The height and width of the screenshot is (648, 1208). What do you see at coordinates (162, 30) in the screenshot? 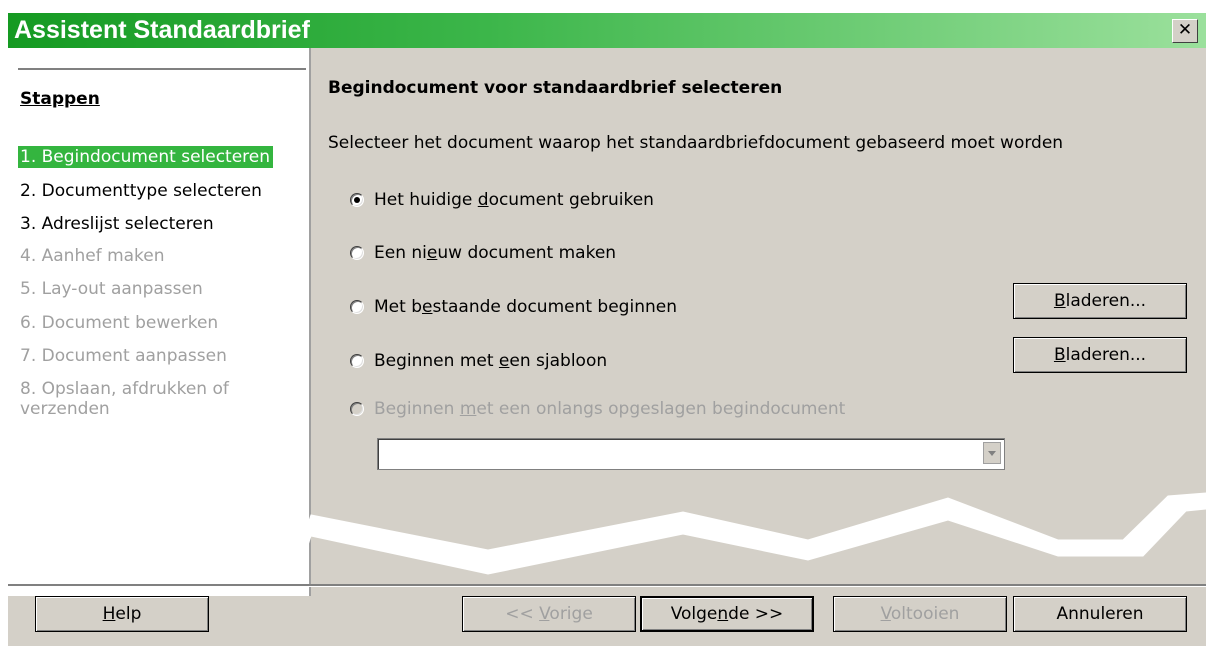
I see `window-title: Assistent Standaardbrief` at bounding box center [162, 30].